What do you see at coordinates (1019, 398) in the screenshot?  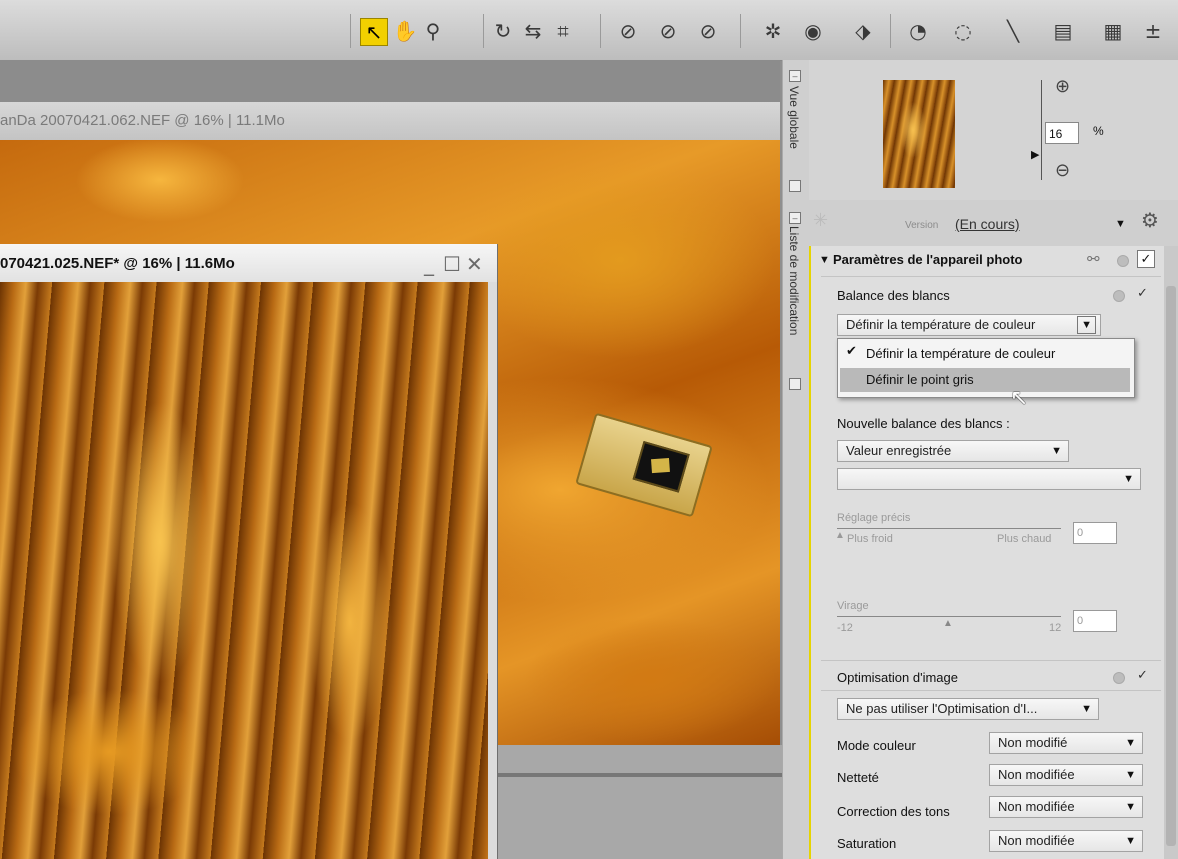 I see `mouse-cursor-icon: ↖` at bounding box center [1019, 398].